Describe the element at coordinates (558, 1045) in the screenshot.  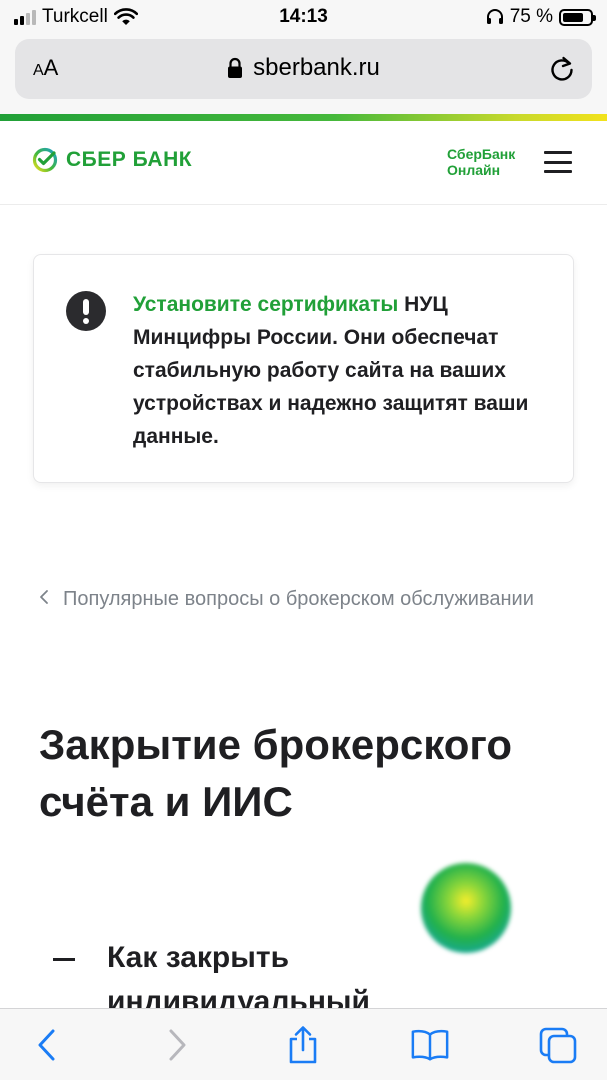
I see `tabs-icon` at that location.